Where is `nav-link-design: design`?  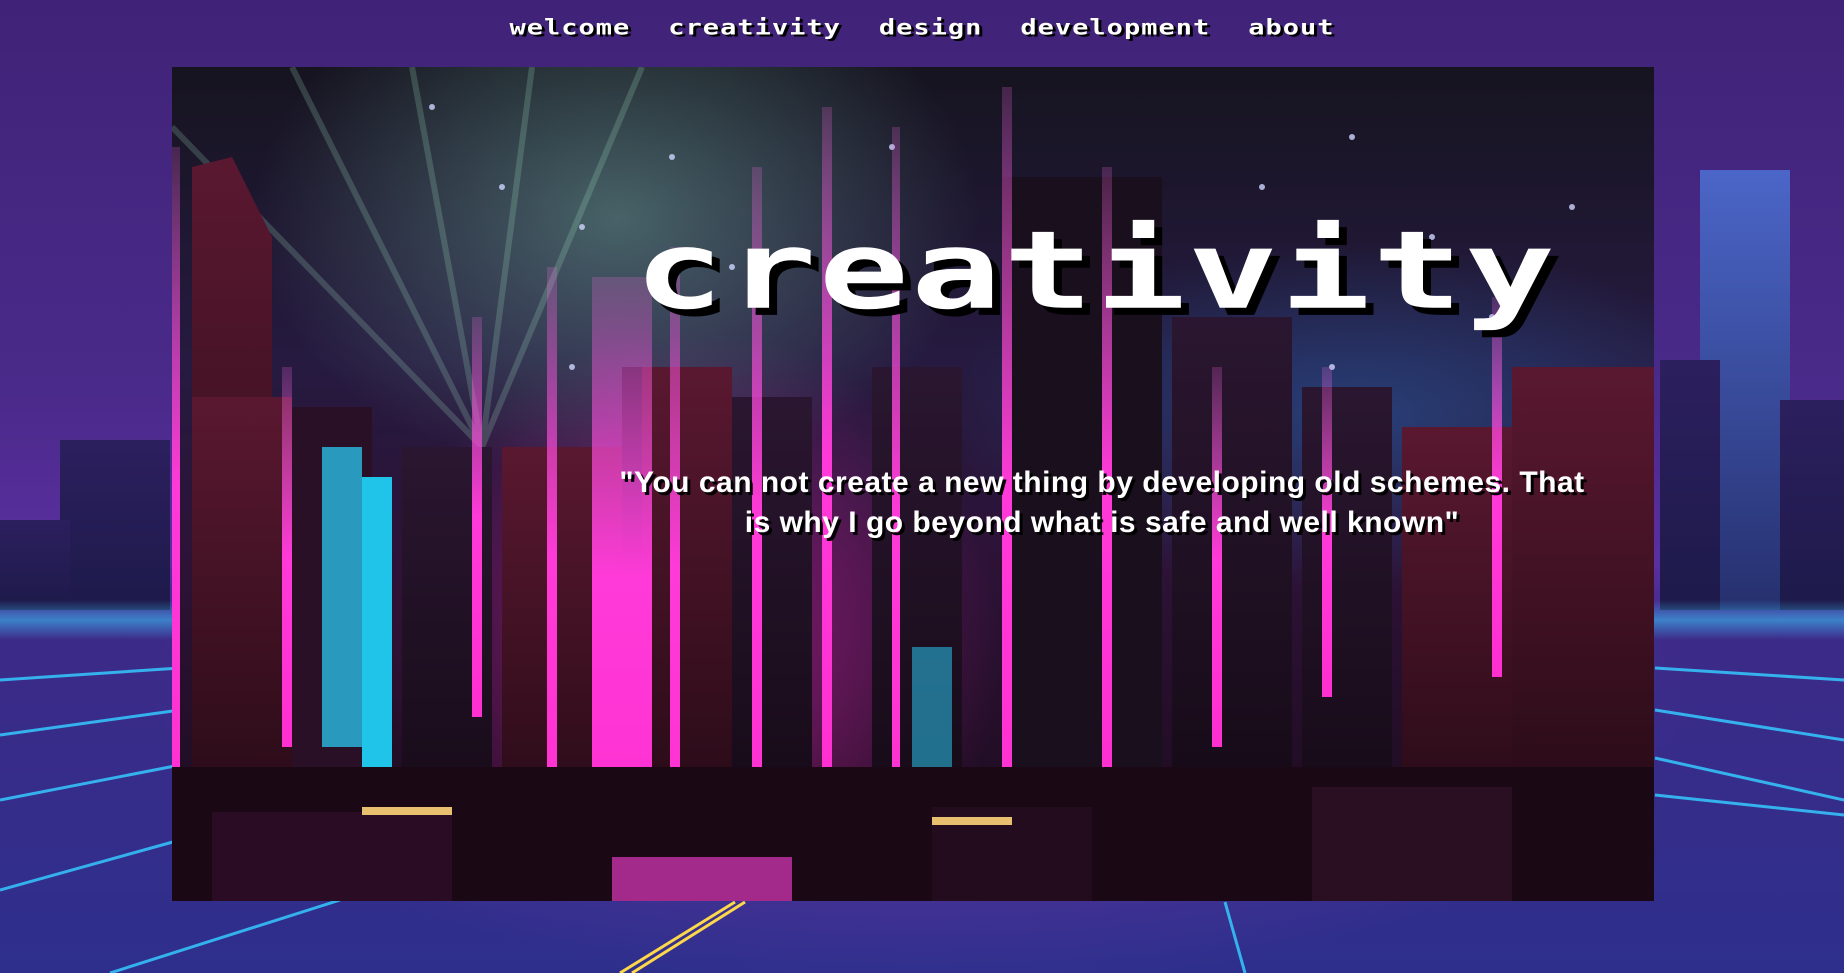
nav-link-design: design is located at coordinates (931, 27).